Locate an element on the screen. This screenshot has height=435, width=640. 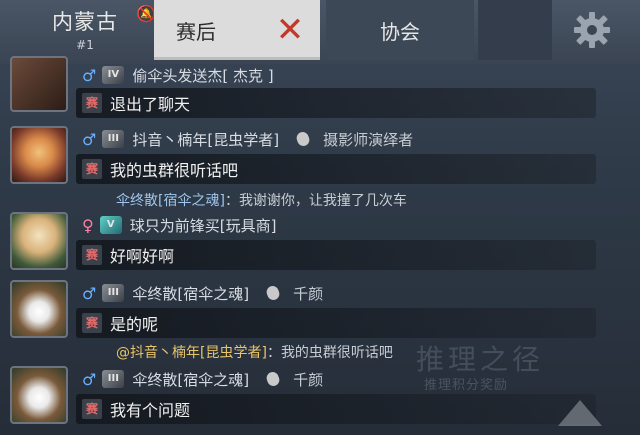
tab-association-label: 协会 is located at coordinates (400, 31).